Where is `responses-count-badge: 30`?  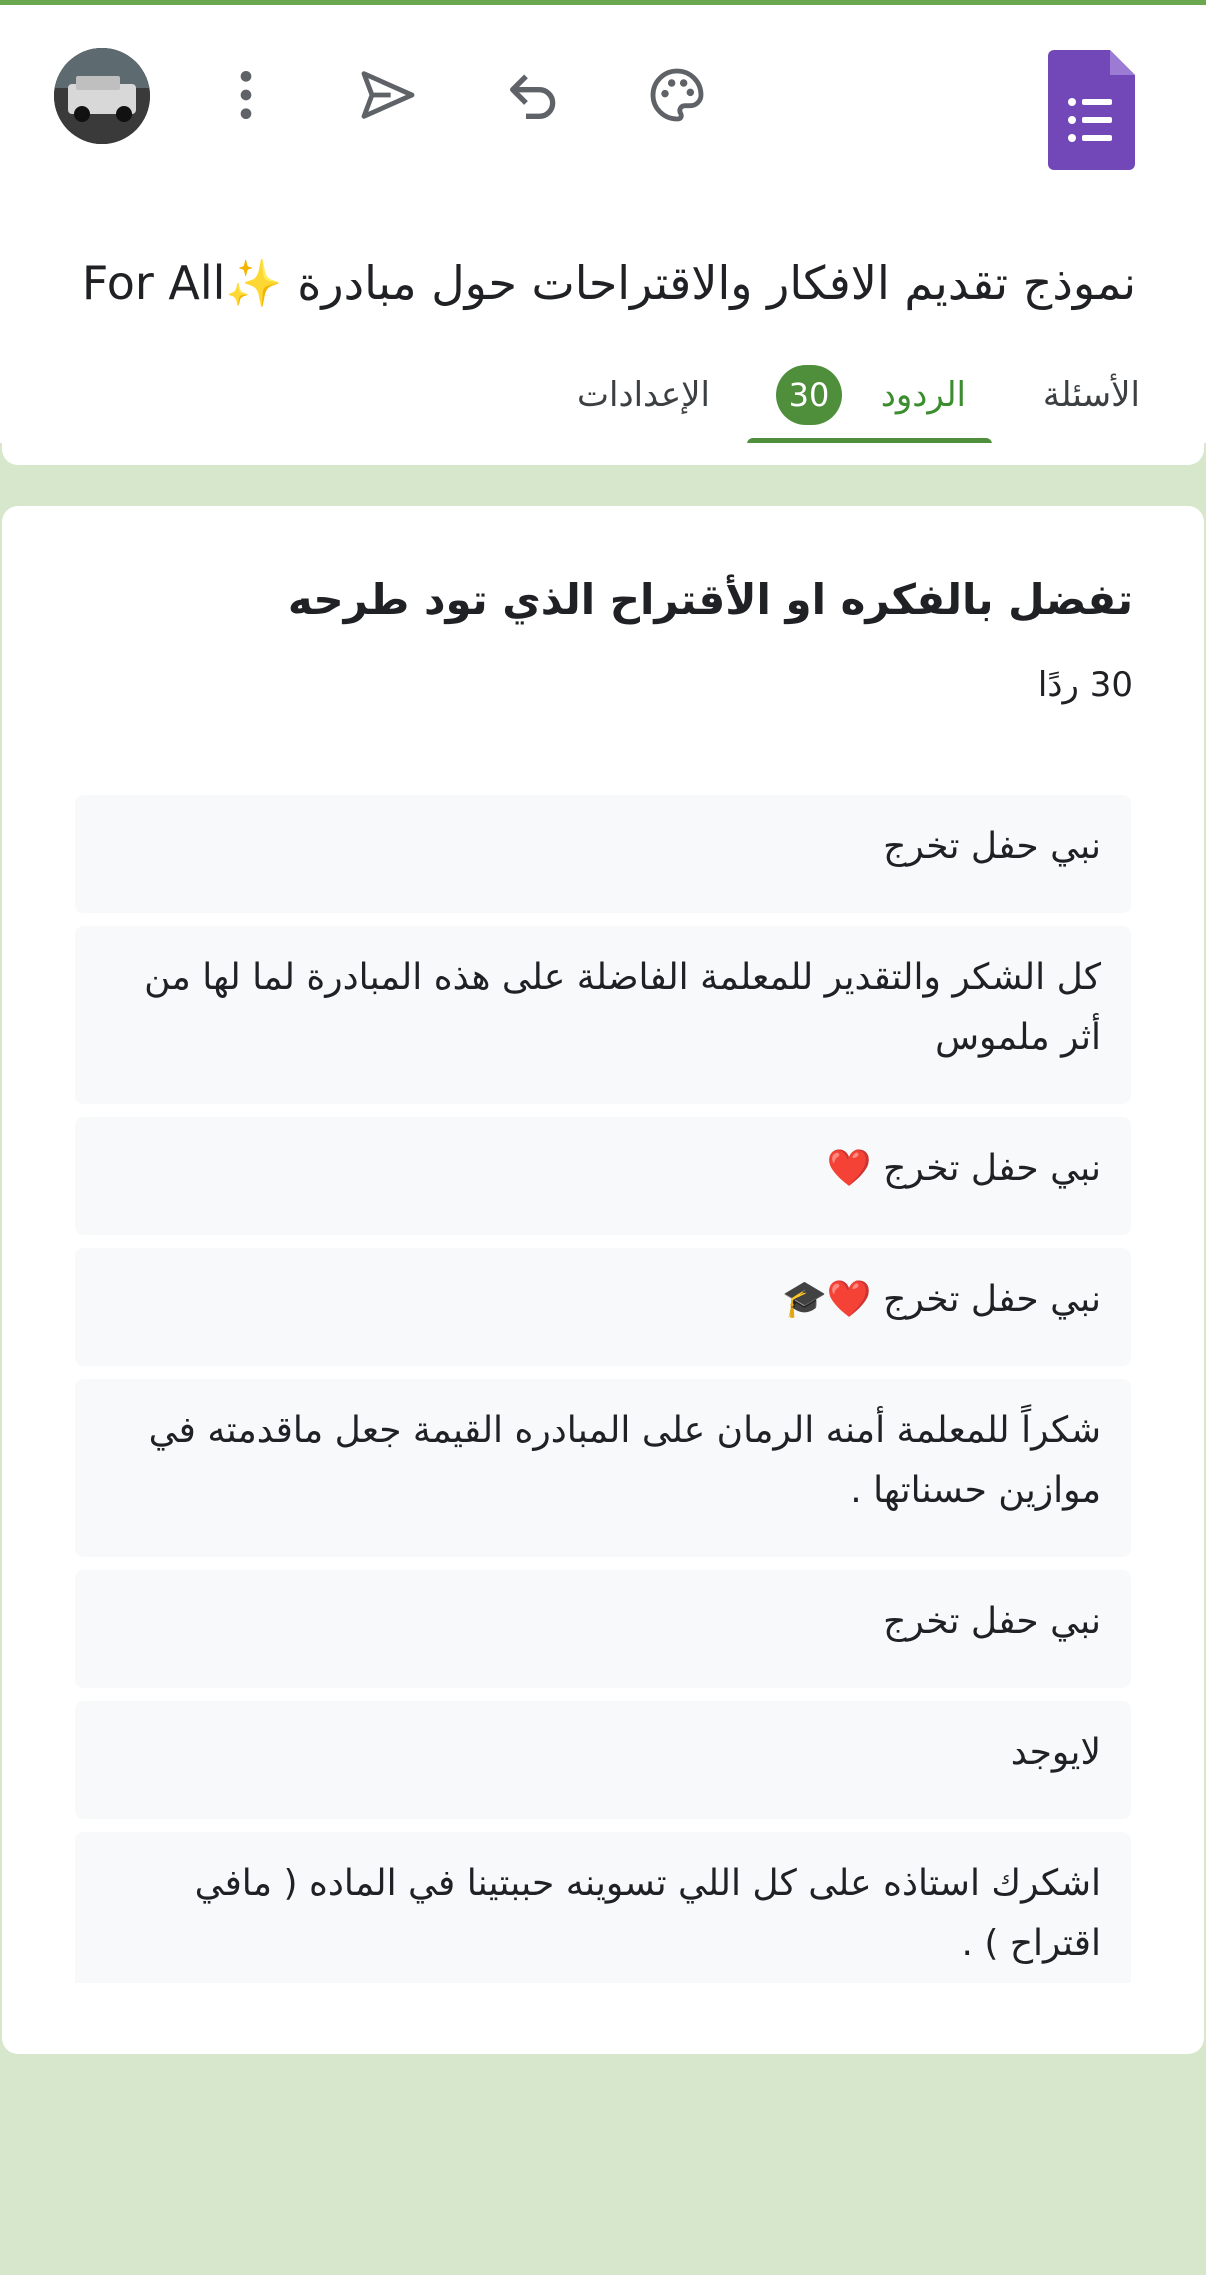 responses-count-badge: 30 is located at coordinates (809, 395).